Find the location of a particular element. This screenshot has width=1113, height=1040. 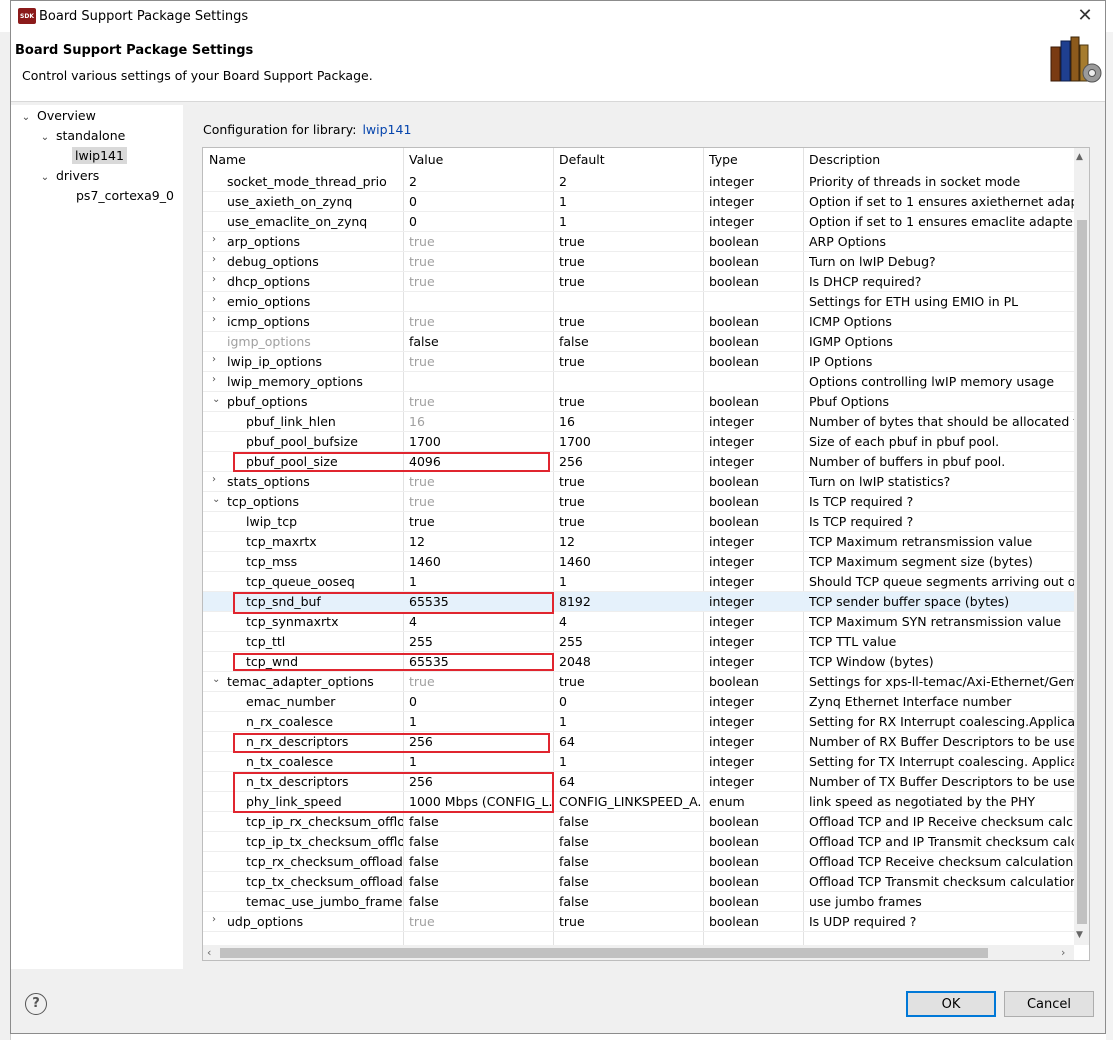

tree-item-lwip141: lwip141 is located at coordinates (99, 156).